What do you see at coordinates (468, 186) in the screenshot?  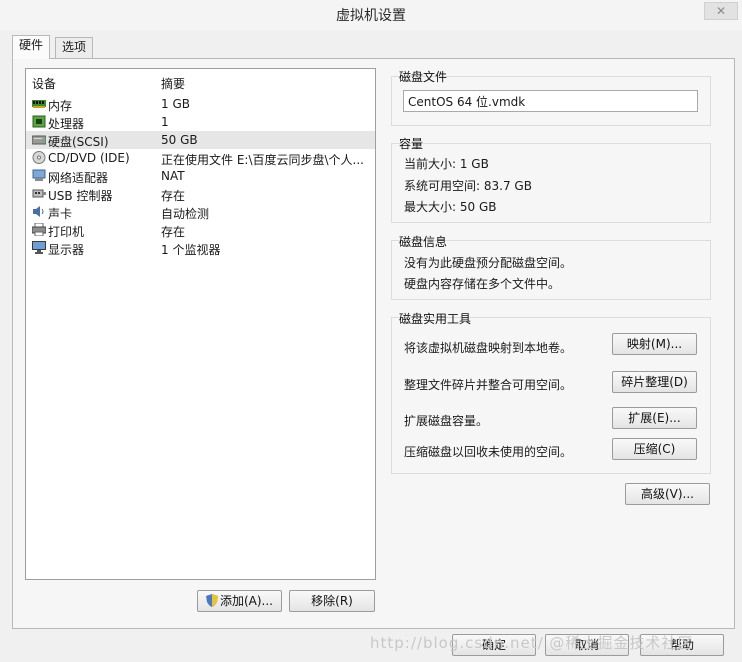 I see `system-free-space-text: 系统可用空间: 83.7 GB` at bounding box center [468, 186].